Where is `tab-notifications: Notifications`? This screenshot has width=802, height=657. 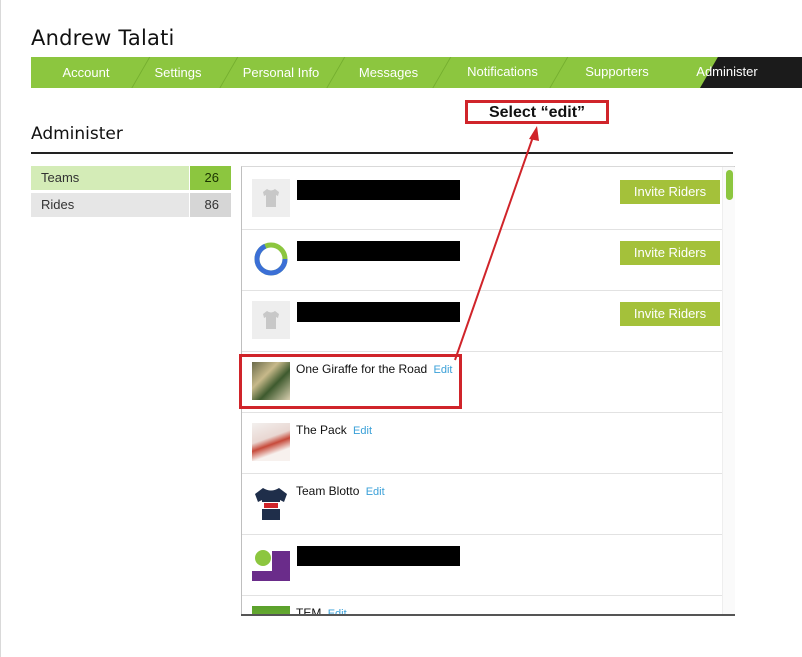 tab-notifications: Notifications is located at coordinates (502, 72).